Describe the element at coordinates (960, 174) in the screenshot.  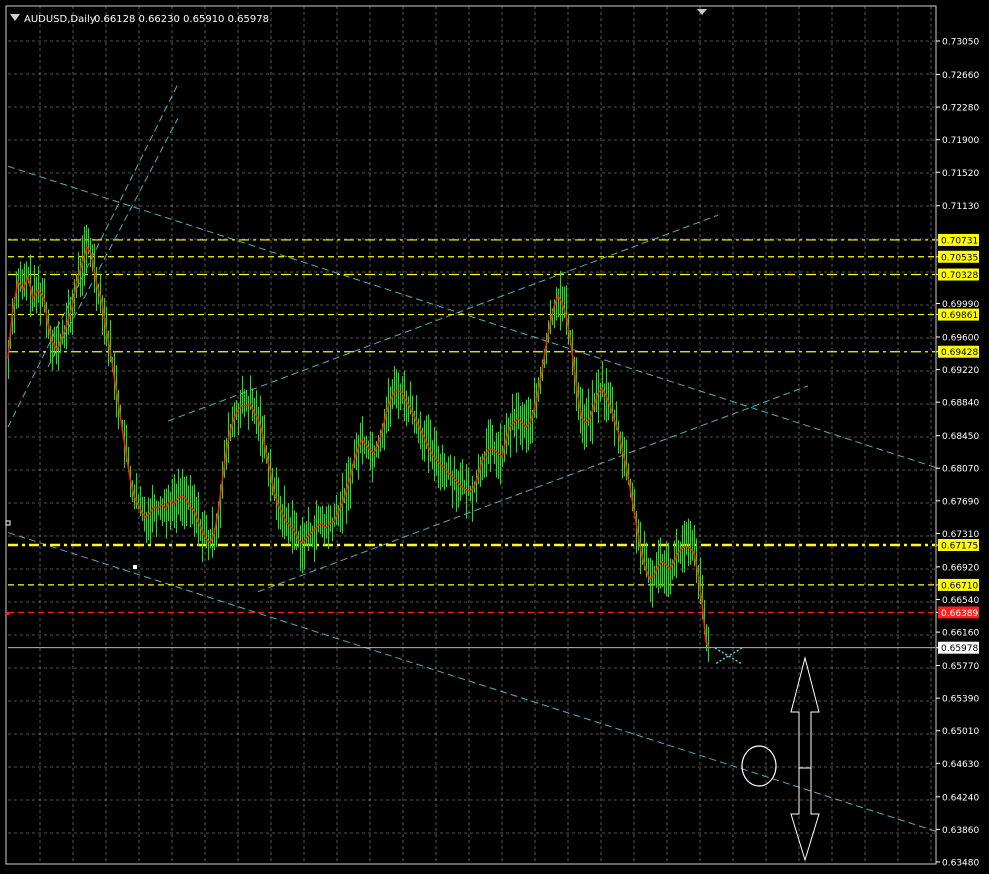
I see `axis-label: 0.71520` at that location.